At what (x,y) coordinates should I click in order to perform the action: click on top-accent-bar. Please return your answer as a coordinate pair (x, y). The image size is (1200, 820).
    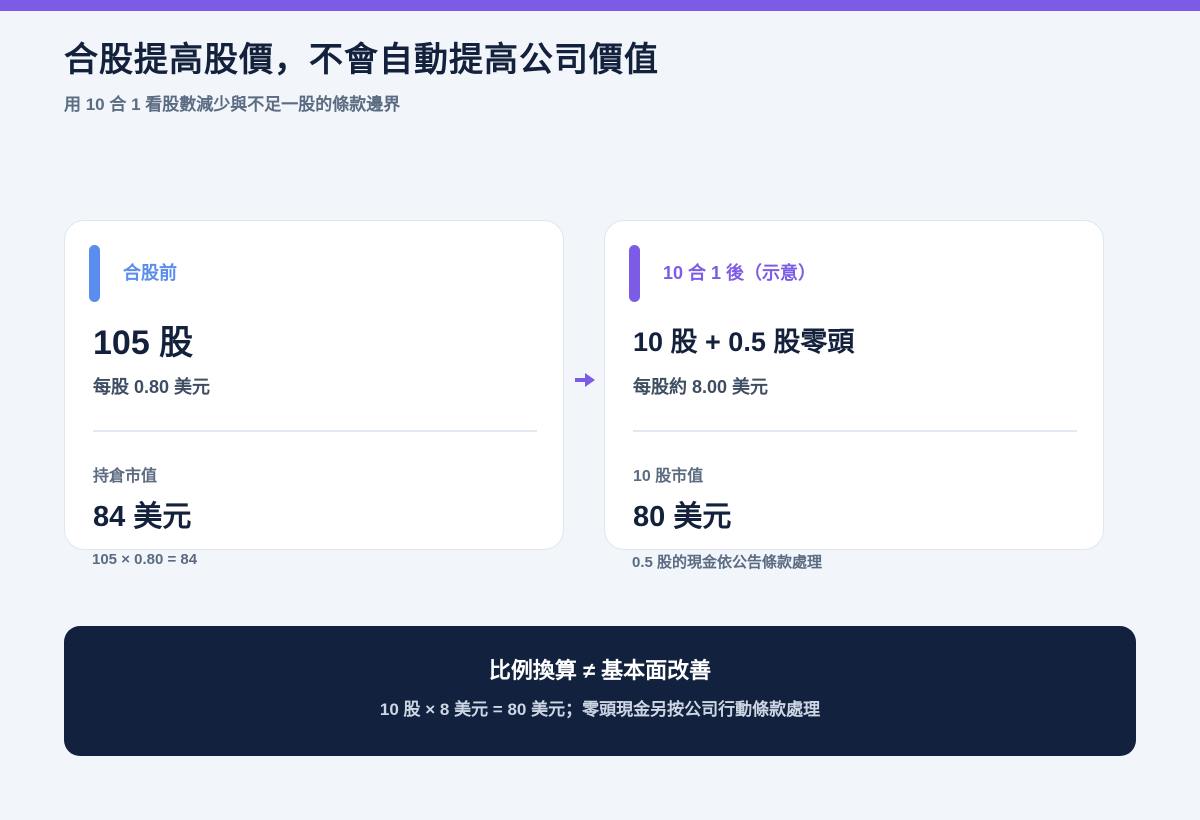
    Looking at the image, I should click on (600, 5).